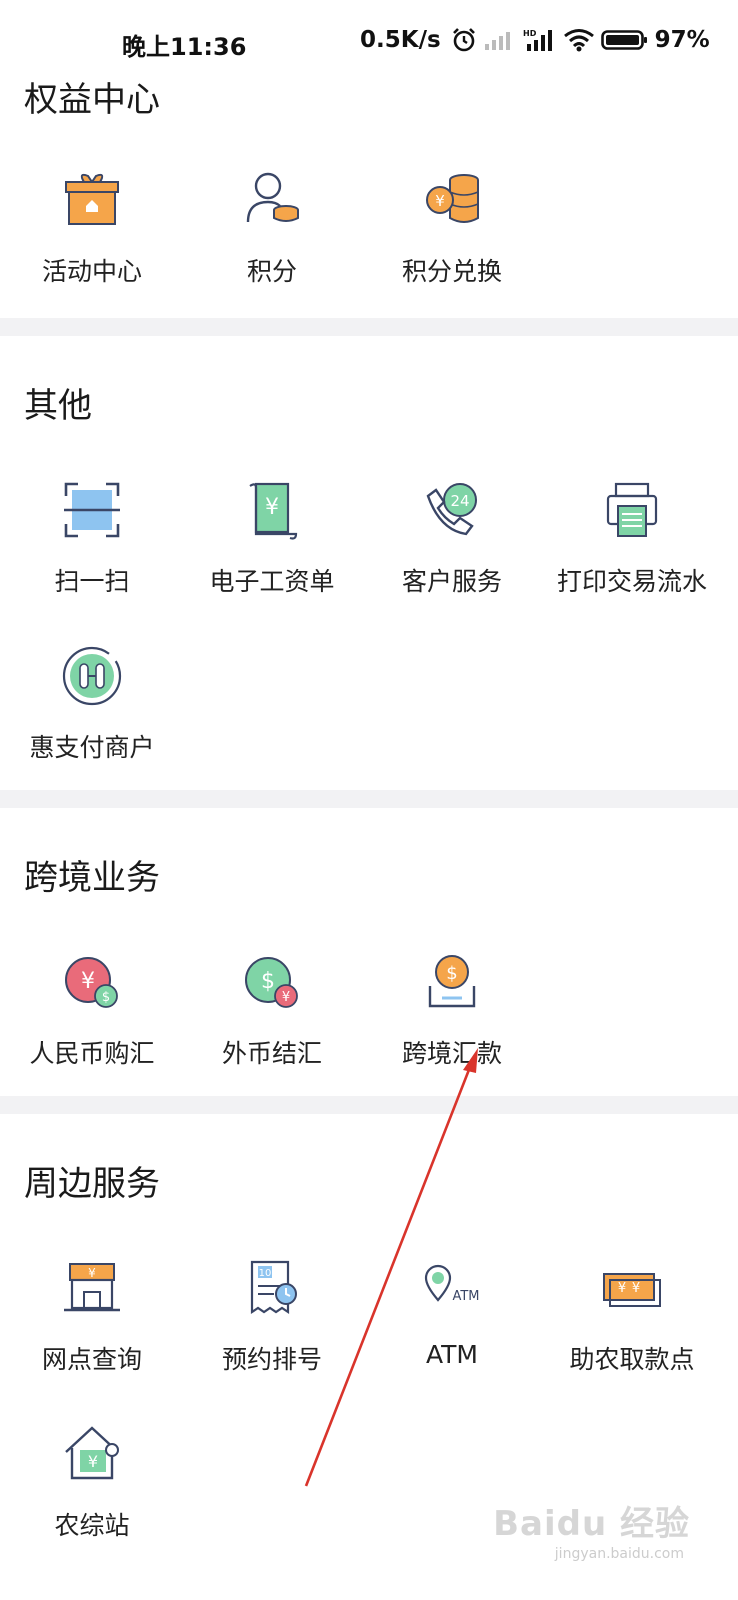  I want to click on menu-item-activity-center: 活动中心, so click(92, 228).